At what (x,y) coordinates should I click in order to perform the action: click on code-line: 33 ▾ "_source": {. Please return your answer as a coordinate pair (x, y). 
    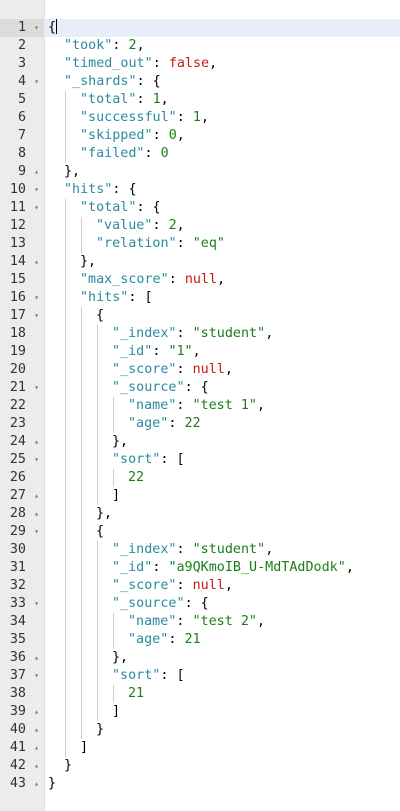
    Looking at the image, I should click on (200, 604).